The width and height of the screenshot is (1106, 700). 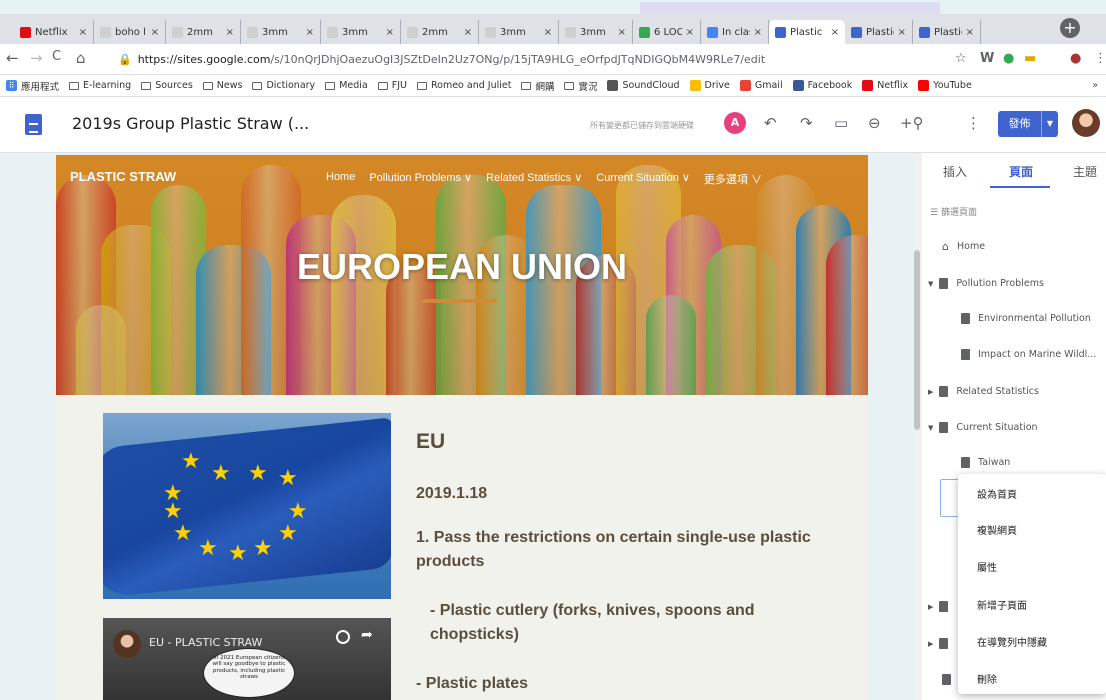 What do you see at coordinates (283, 85) in the screenshot?
I see `bookmark-item: Dictionary` at bounding box center [283, 85].